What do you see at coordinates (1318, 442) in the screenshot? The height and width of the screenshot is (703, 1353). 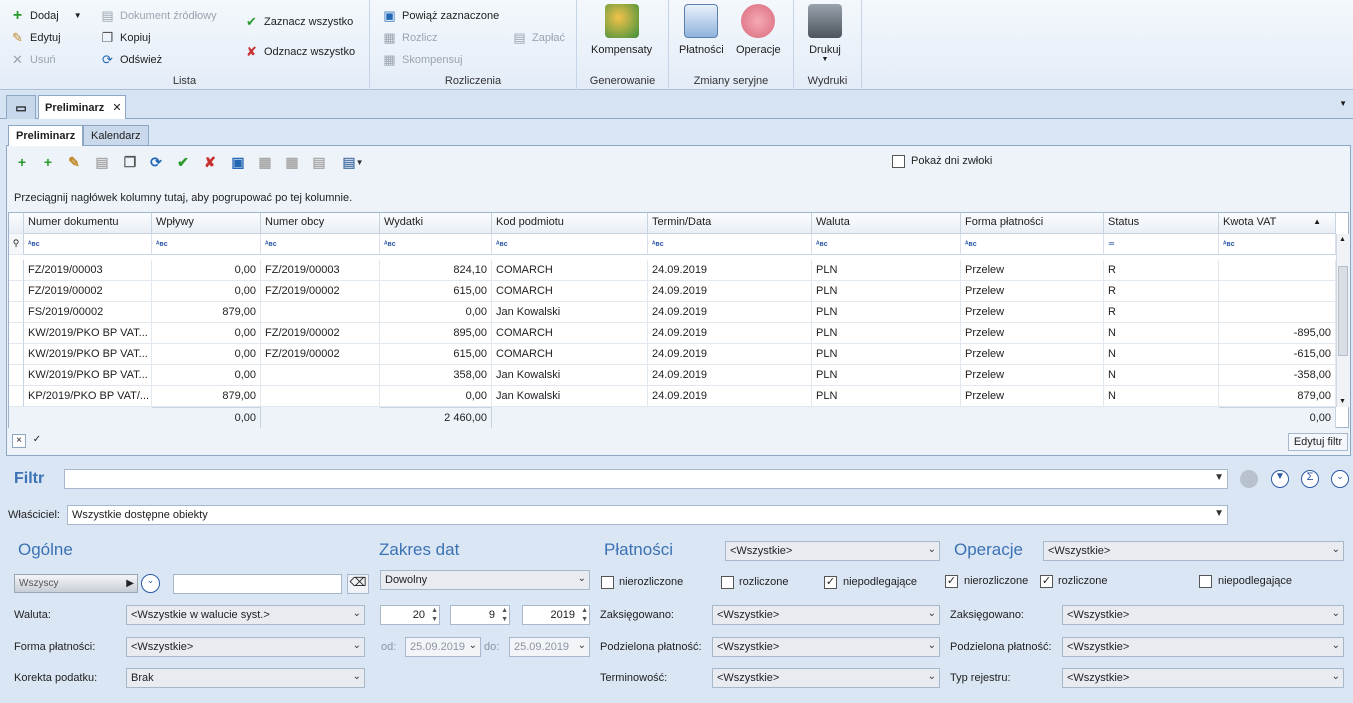 I see `edit-filter-button: Edytuj filtr` at bounding box center [1318, 442].